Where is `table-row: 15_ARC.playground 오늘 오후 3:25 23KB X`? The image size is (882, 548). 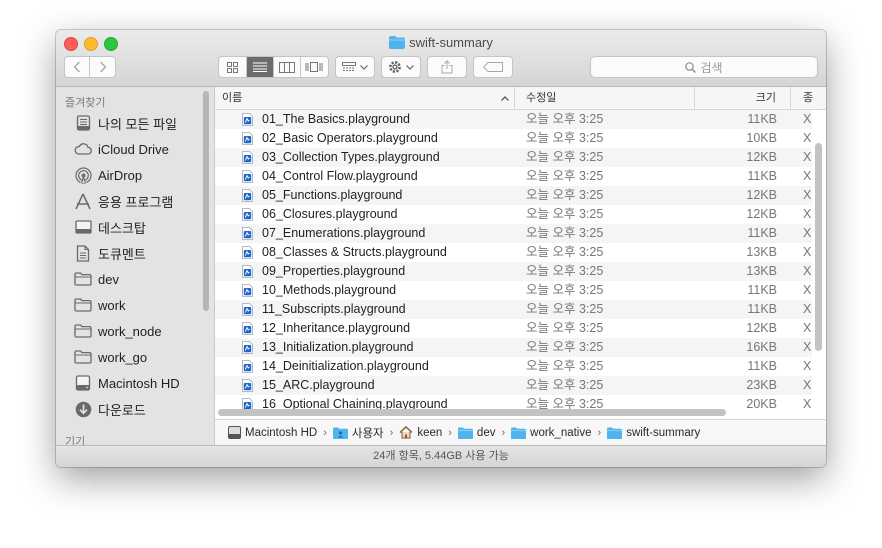 table-row: 15_ARC.playground 오늘 오후 3:25 23KB X is located at coordinates (513, 385).